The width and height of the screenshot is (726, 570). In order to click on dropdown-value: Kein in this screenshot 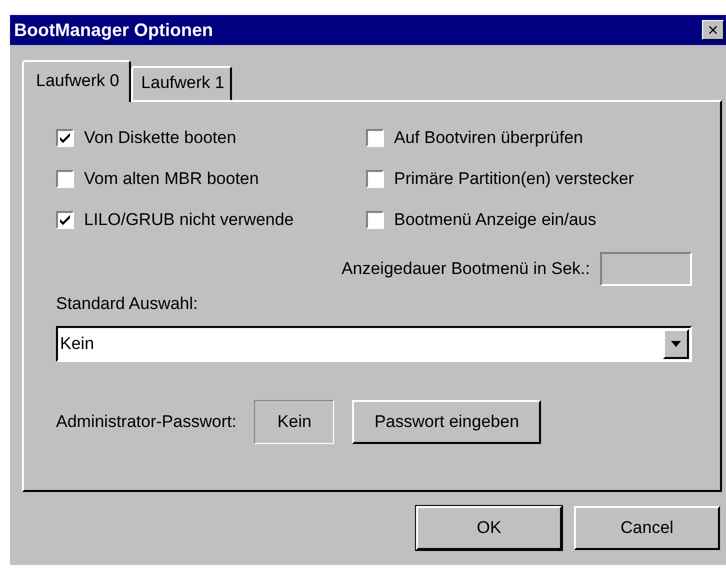, I will do `click(77, 344)`.